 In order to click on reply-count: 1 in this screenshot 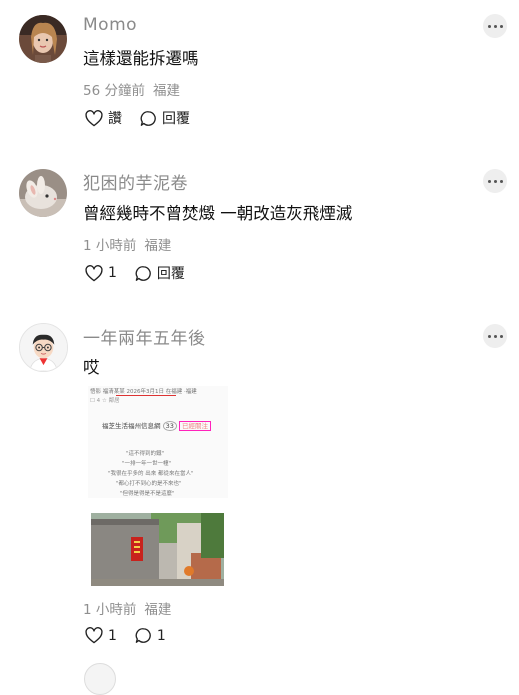, I will do `click(161, 635)`.